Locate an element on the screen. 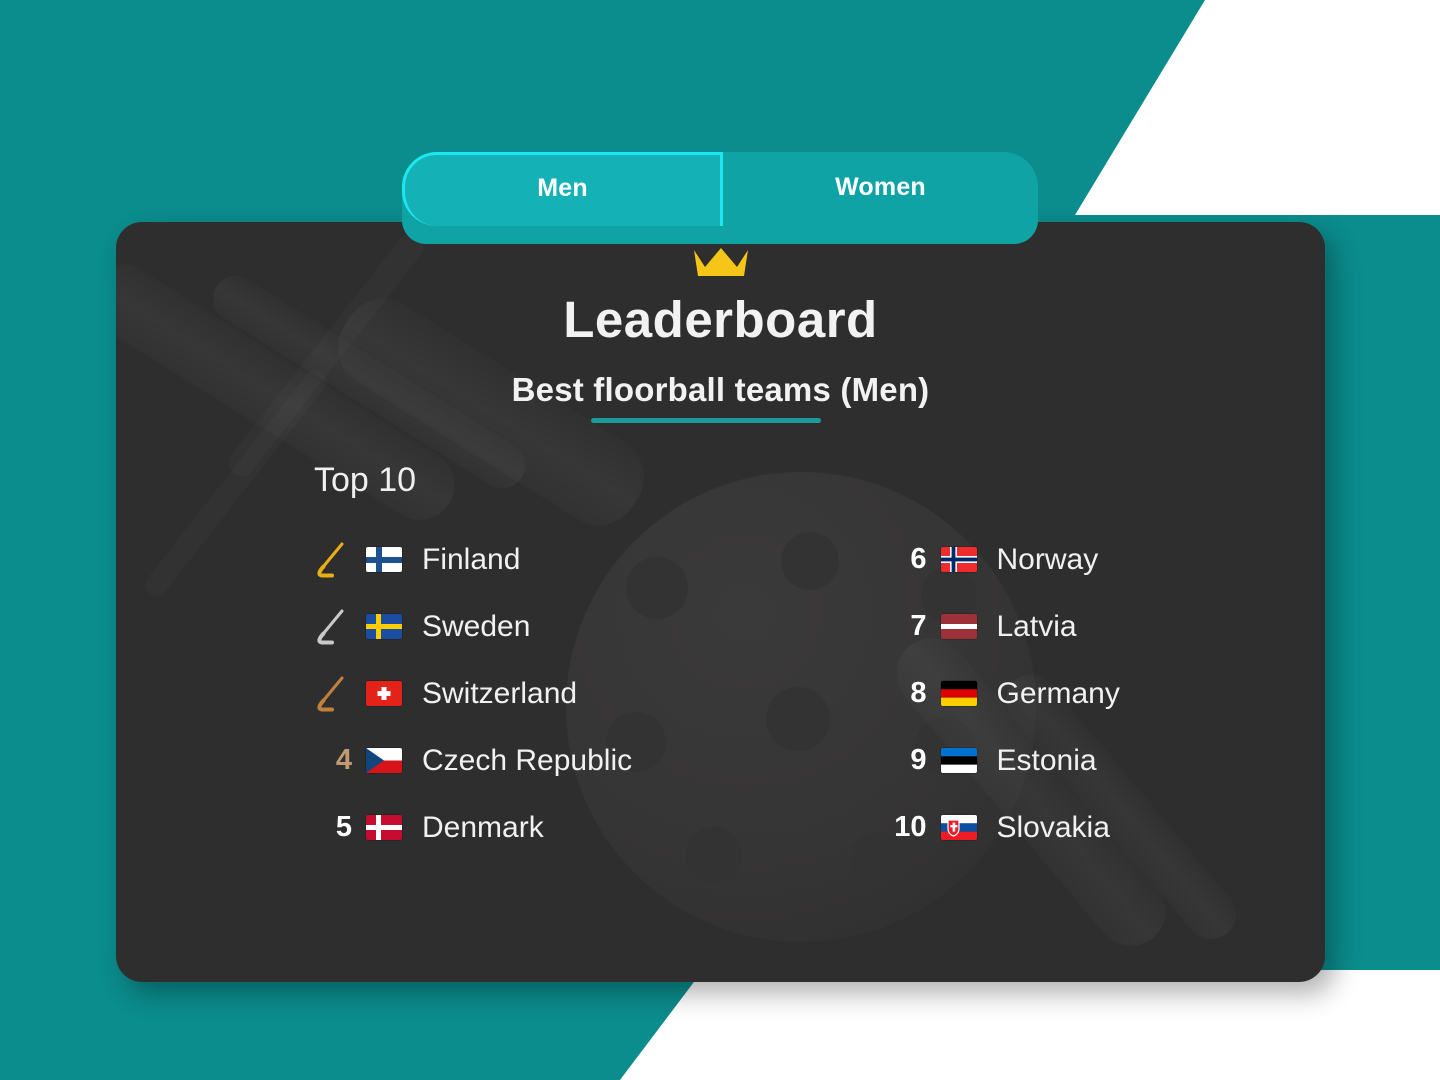 This screenshot has width=1440, height=1080. country-name: Germany is located at coordinates (1058, 693).